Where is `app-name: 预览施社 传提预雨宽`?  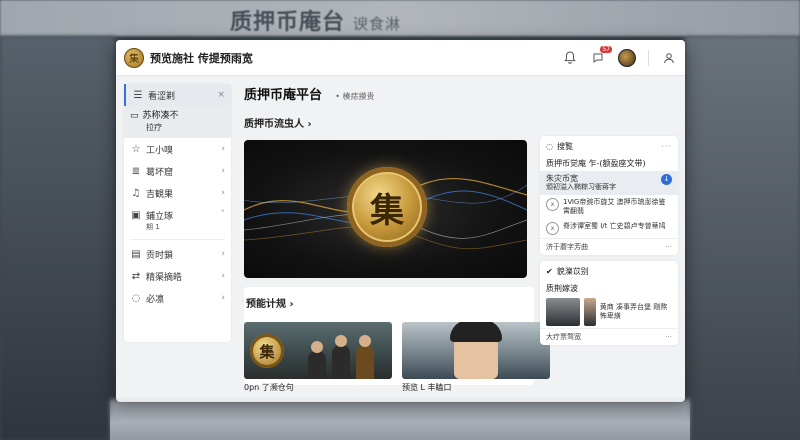
app-name: 预览施社 传提预雨宽 is located at coordinates (201, 58).